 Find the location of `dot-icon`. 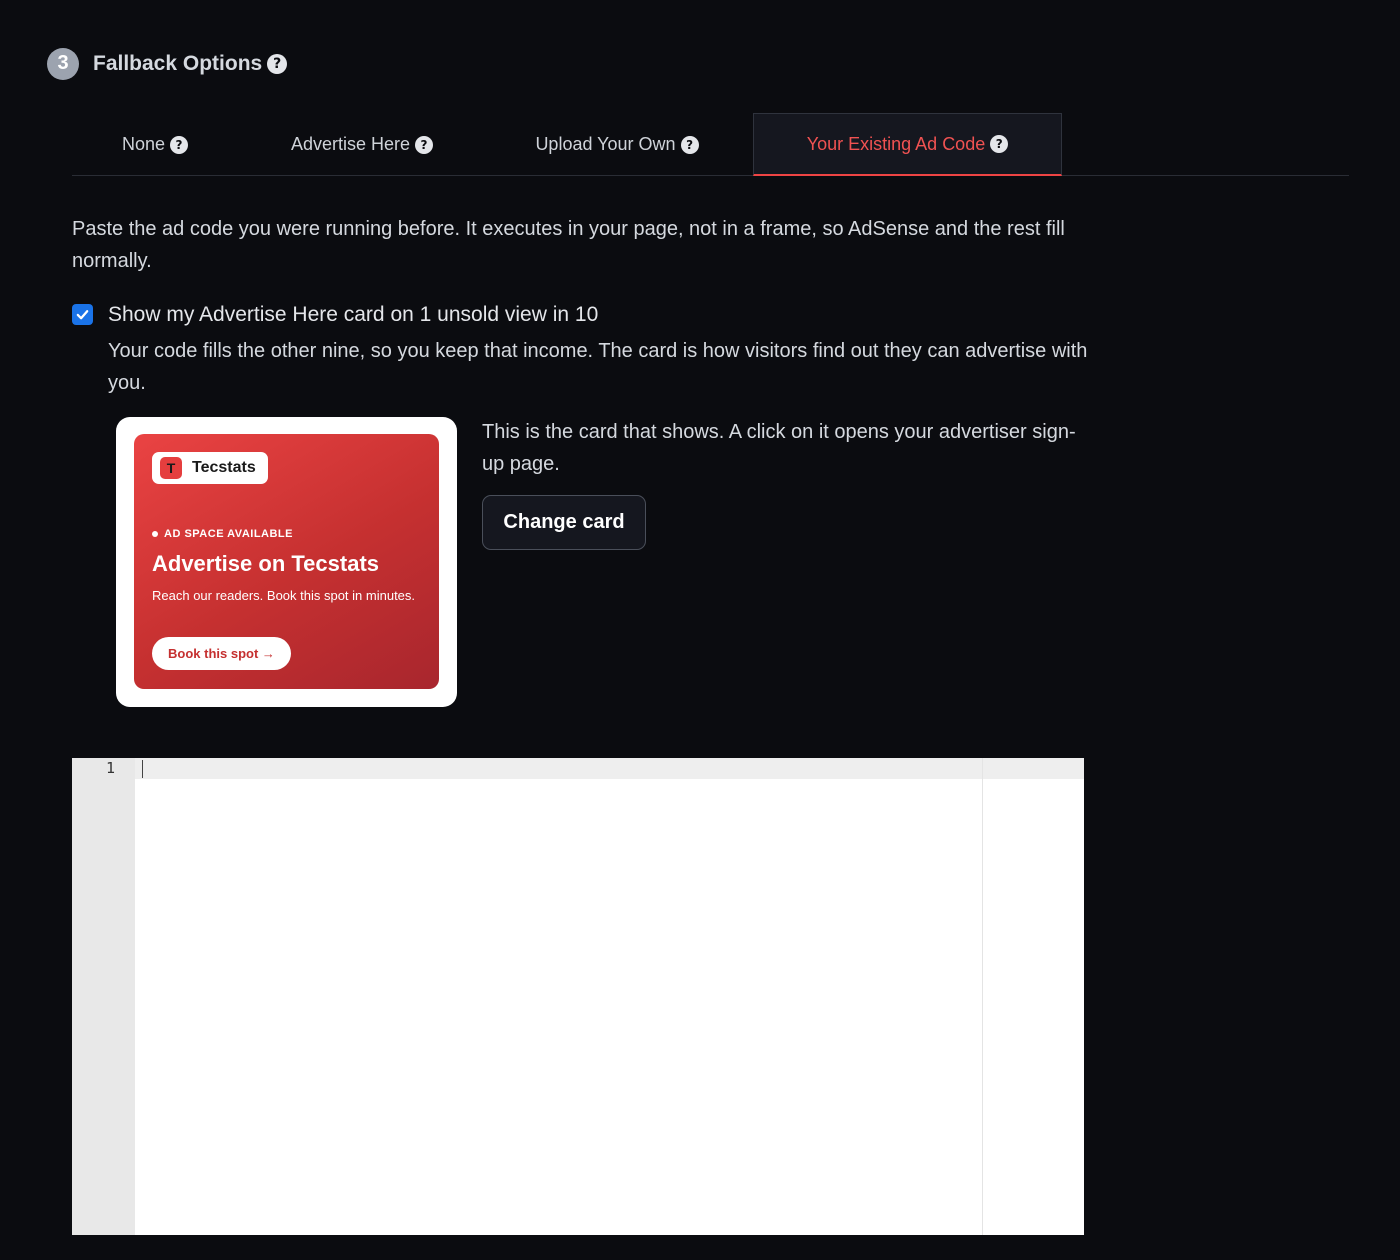

dot-icon is located at coordinates (155, 534).